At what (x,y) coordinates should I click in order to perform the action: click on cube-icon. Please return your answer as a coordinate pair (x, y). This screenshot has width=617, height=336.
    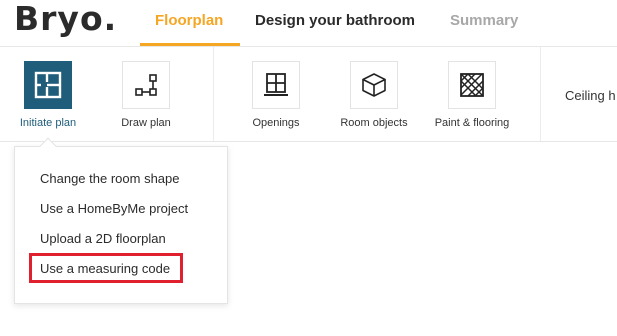
    Looking at the image, I should click on (374, 85).